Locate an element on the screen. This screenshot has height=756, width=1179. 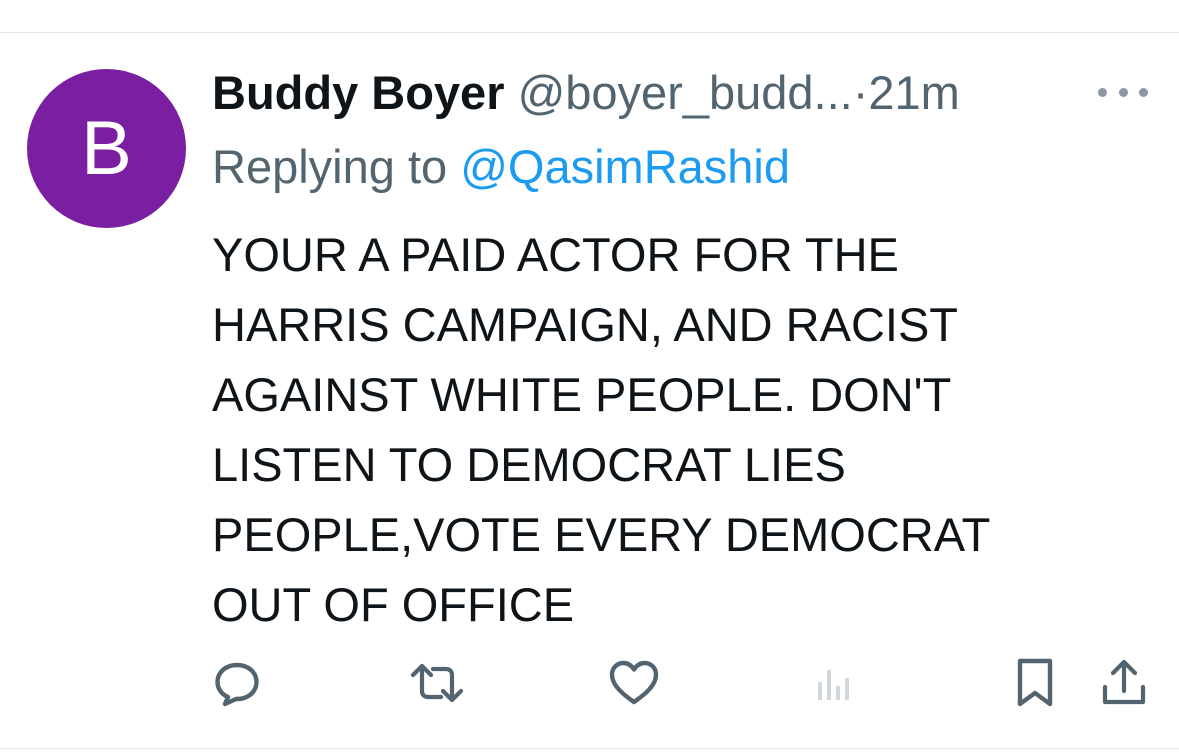
views-icon is located at coordinates (833, 685).